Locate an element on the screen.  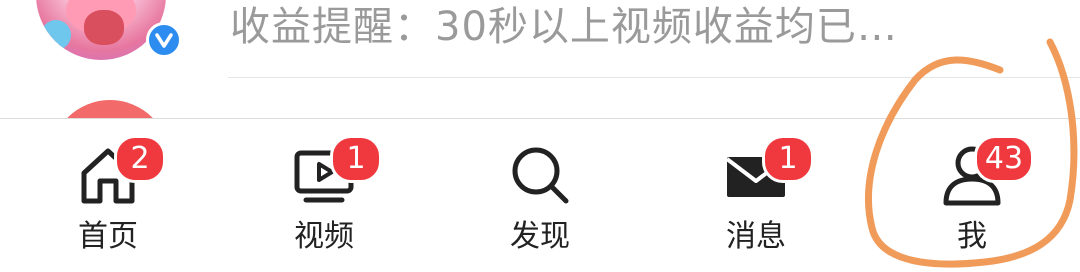
tab-discover-label: 发现 is located at coordinates (540, 236).